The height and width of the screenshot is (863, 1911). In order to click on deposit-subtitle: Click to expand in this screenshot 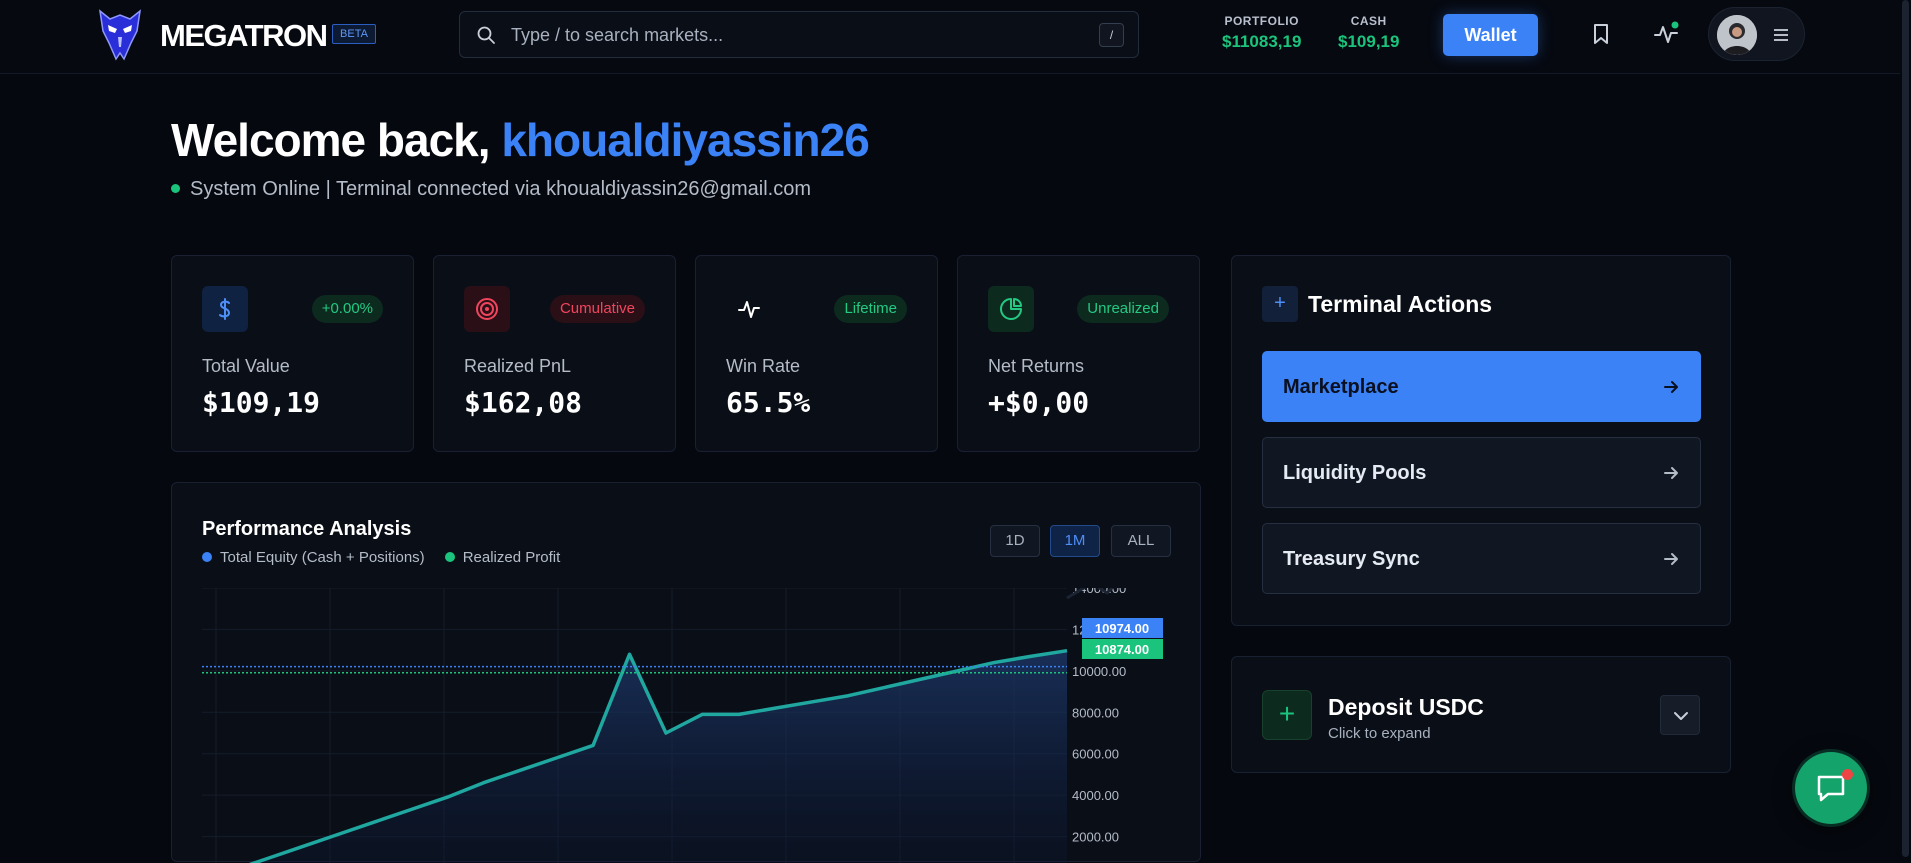, I will do `click(1379, 733)`.